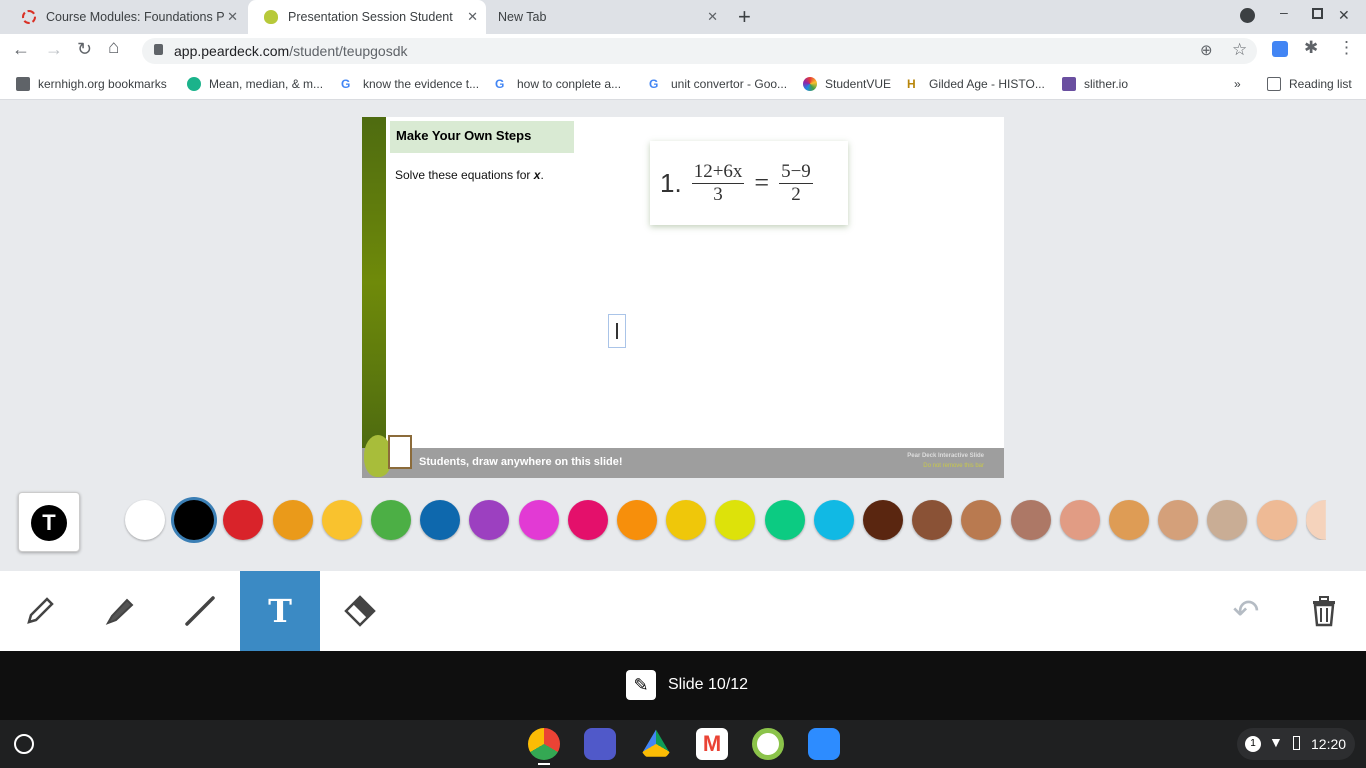 This screenshot has height=768, width=1366. Describe the element at coordinates (1206, 50) in the screenshot. I see `zoom-icon: ⊕` at that location.